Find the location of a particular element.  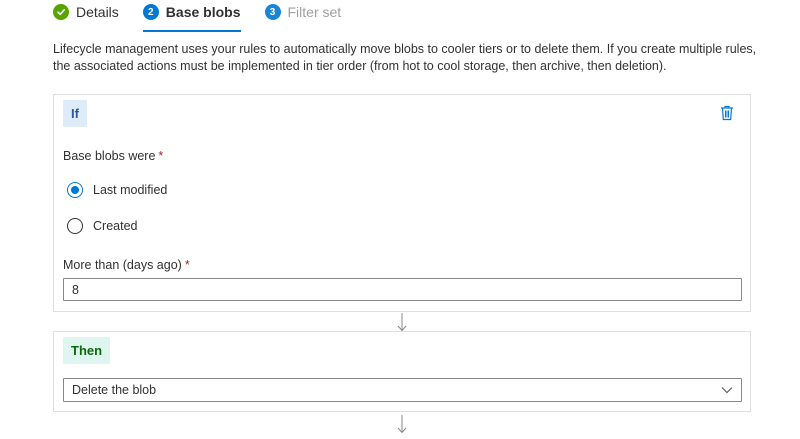

tab-base-blobs: 2 Base blobs is located at coordinates (191, 16).